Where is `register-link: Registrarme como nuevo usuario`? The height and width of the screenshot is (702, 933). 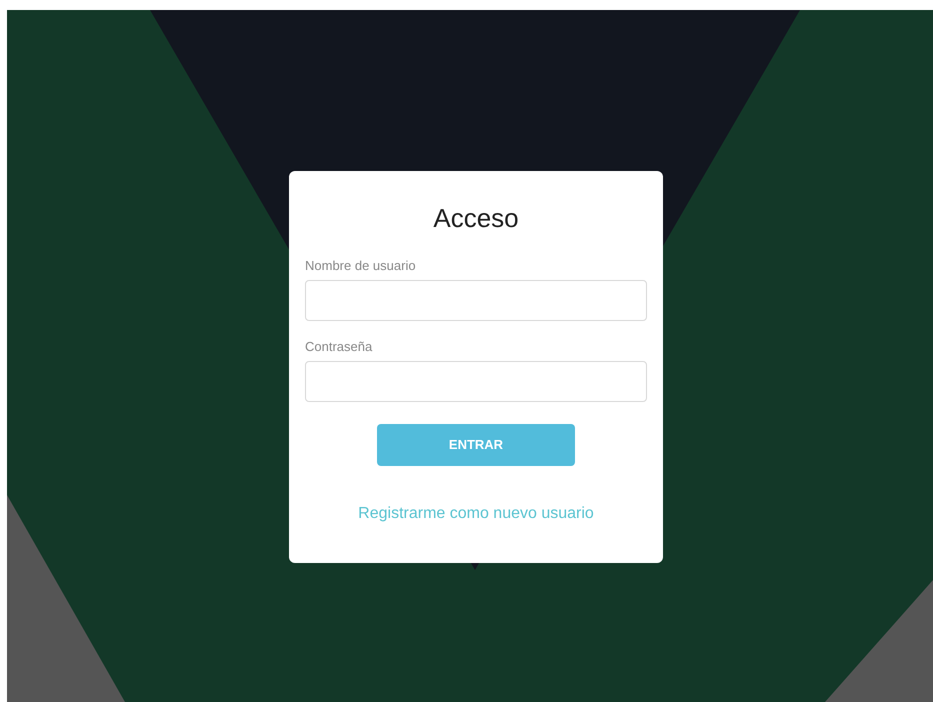 register-link: Registrarme como nuevo usuario is located at coordinates (476, 514).